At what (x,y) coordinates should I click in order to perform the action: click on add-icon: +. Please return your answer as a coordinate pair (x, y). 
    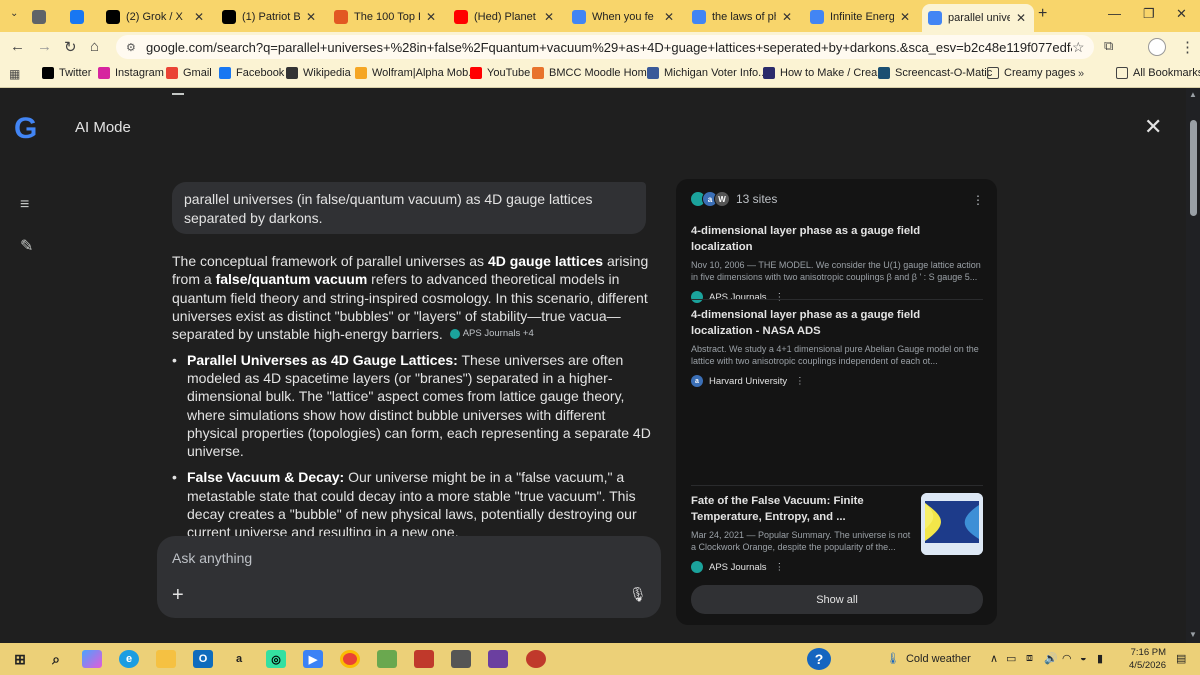
    Looking at the image, I should click on (178, 595).